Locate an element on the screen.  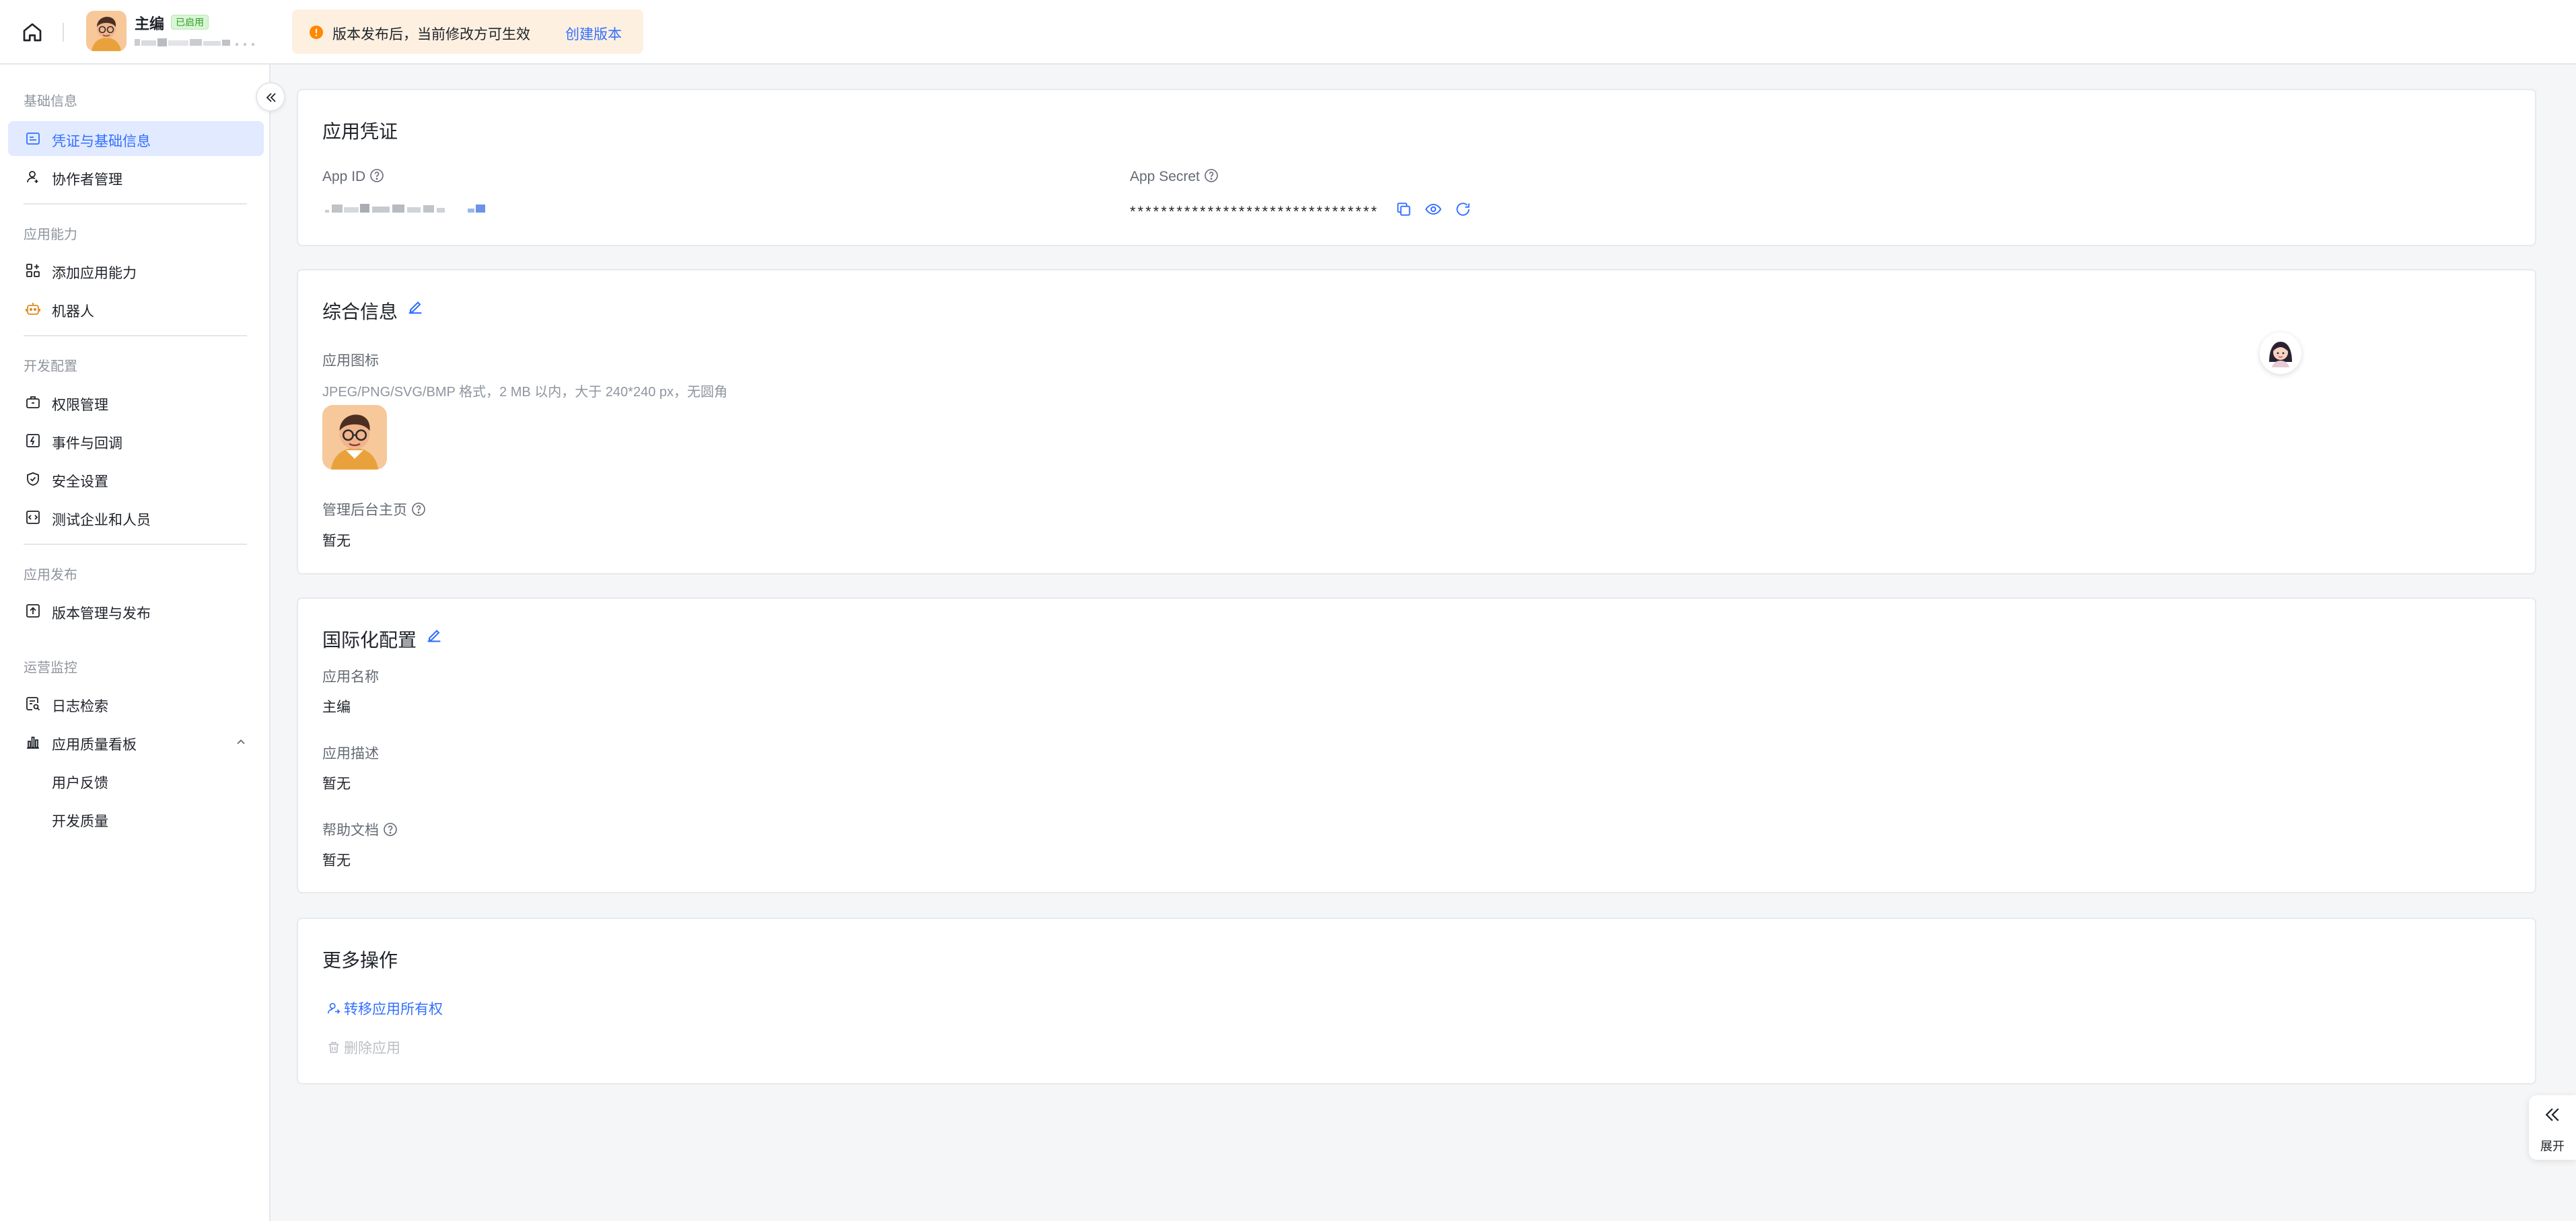
user-transfer-icon is located at coordinates (333, 1008).